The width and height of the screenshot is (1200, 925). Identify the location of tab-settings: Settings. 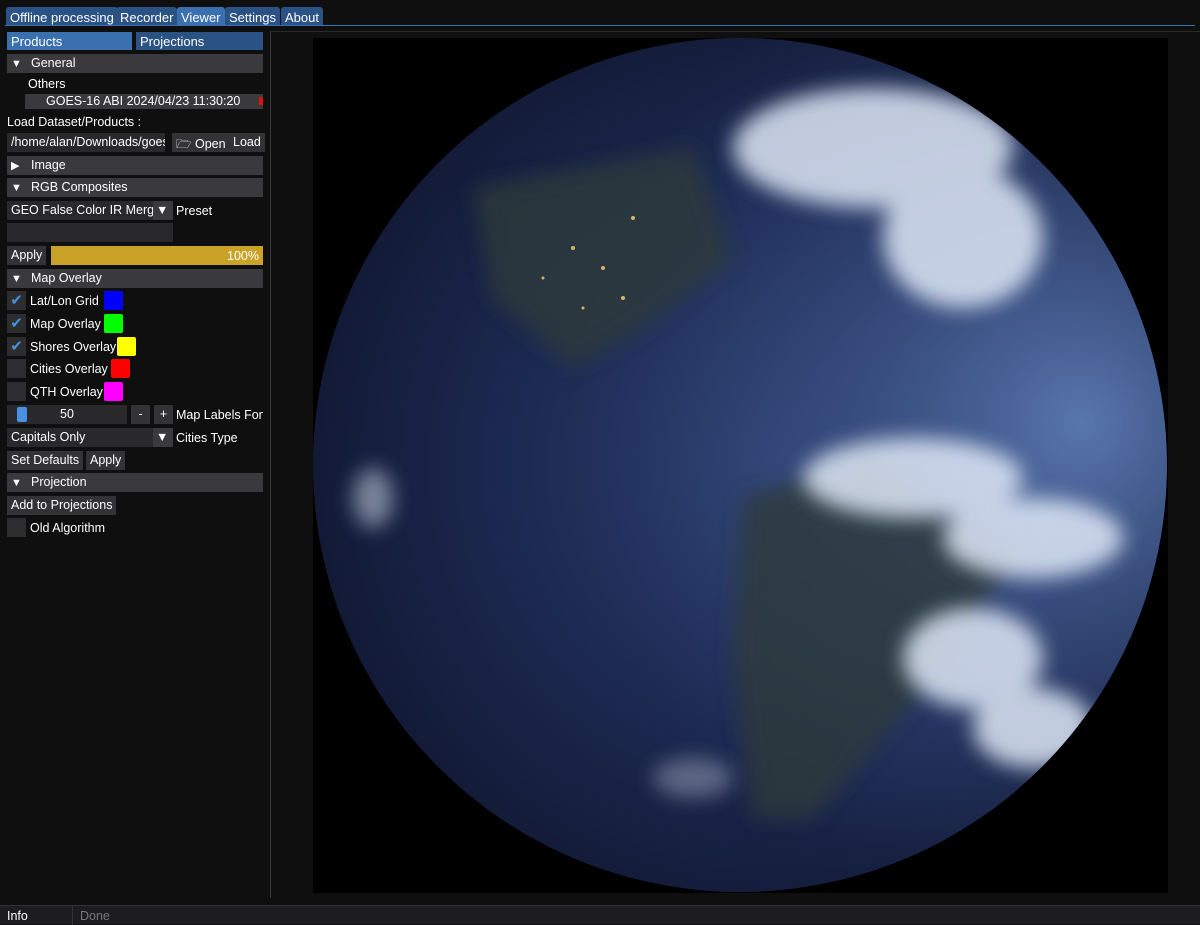
(252, 16).